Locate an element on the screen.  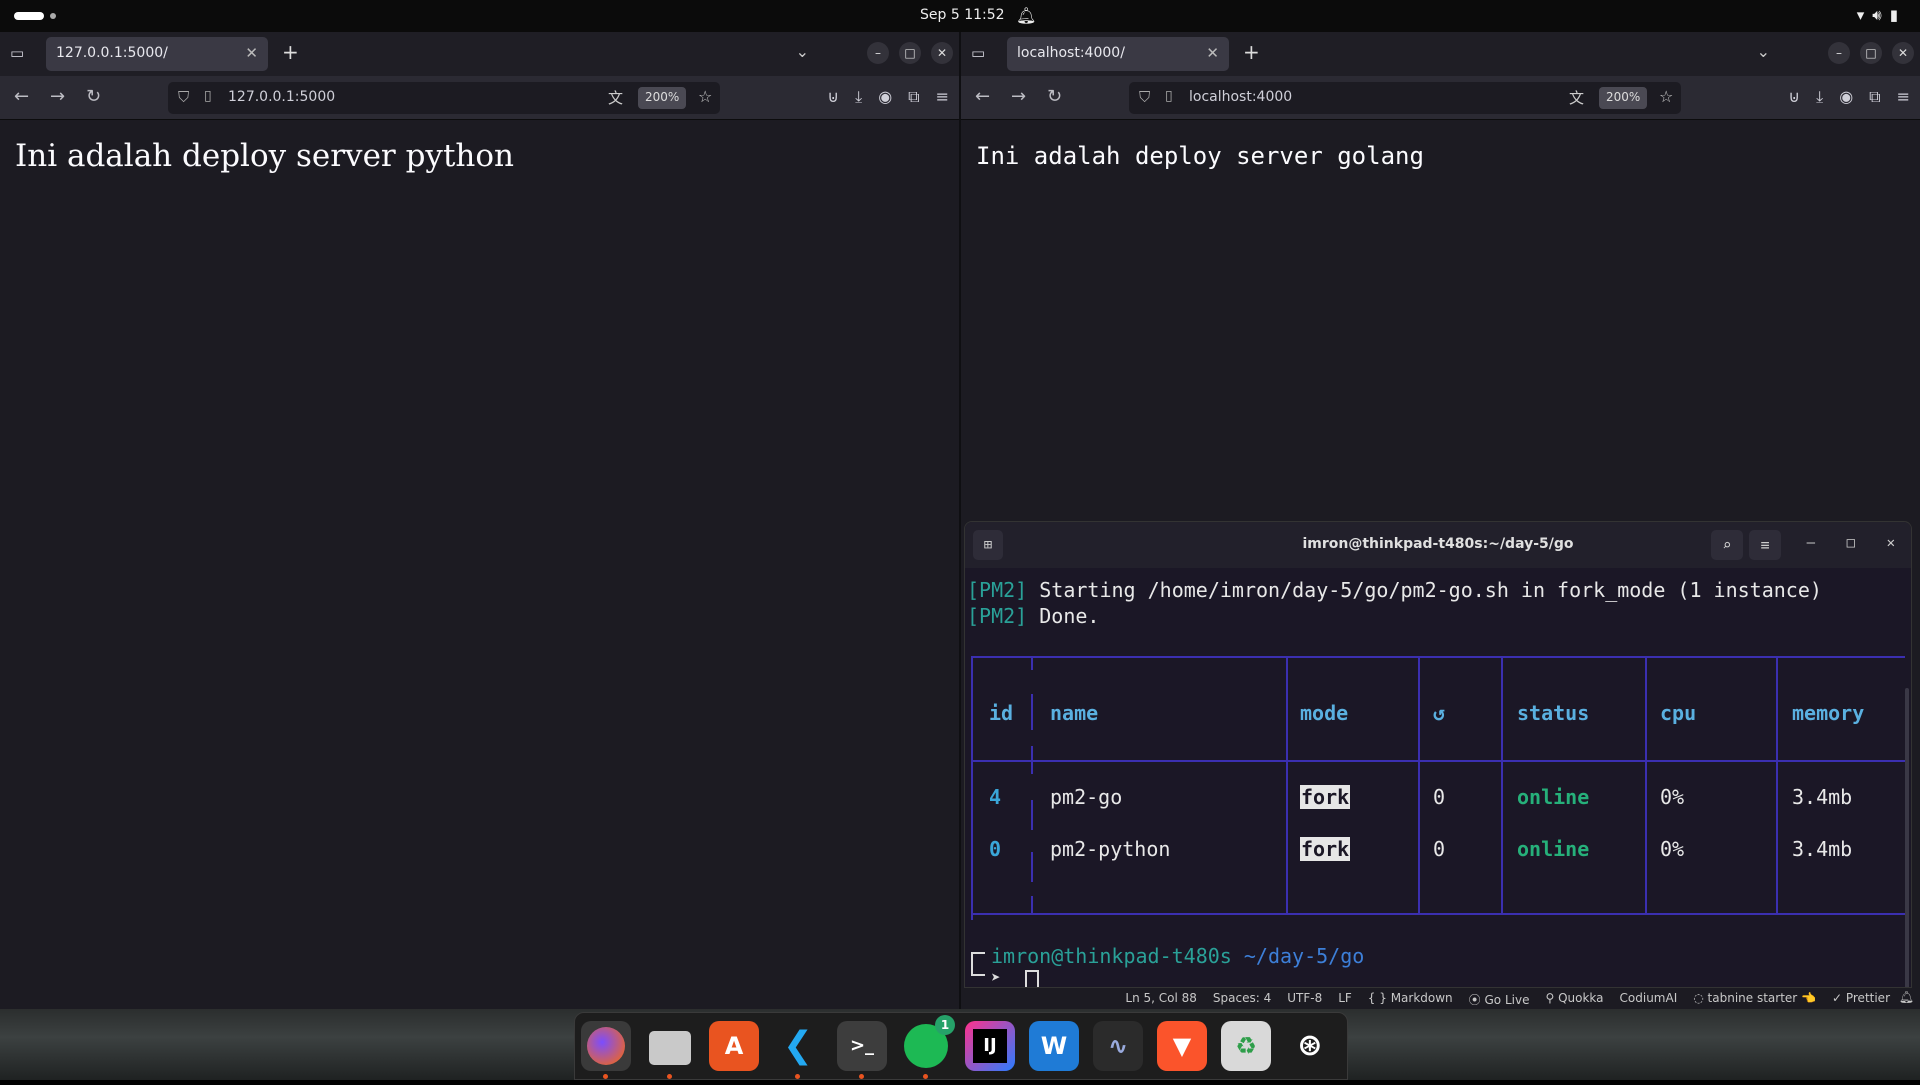
table-border is located at coordinates (1439, 761).